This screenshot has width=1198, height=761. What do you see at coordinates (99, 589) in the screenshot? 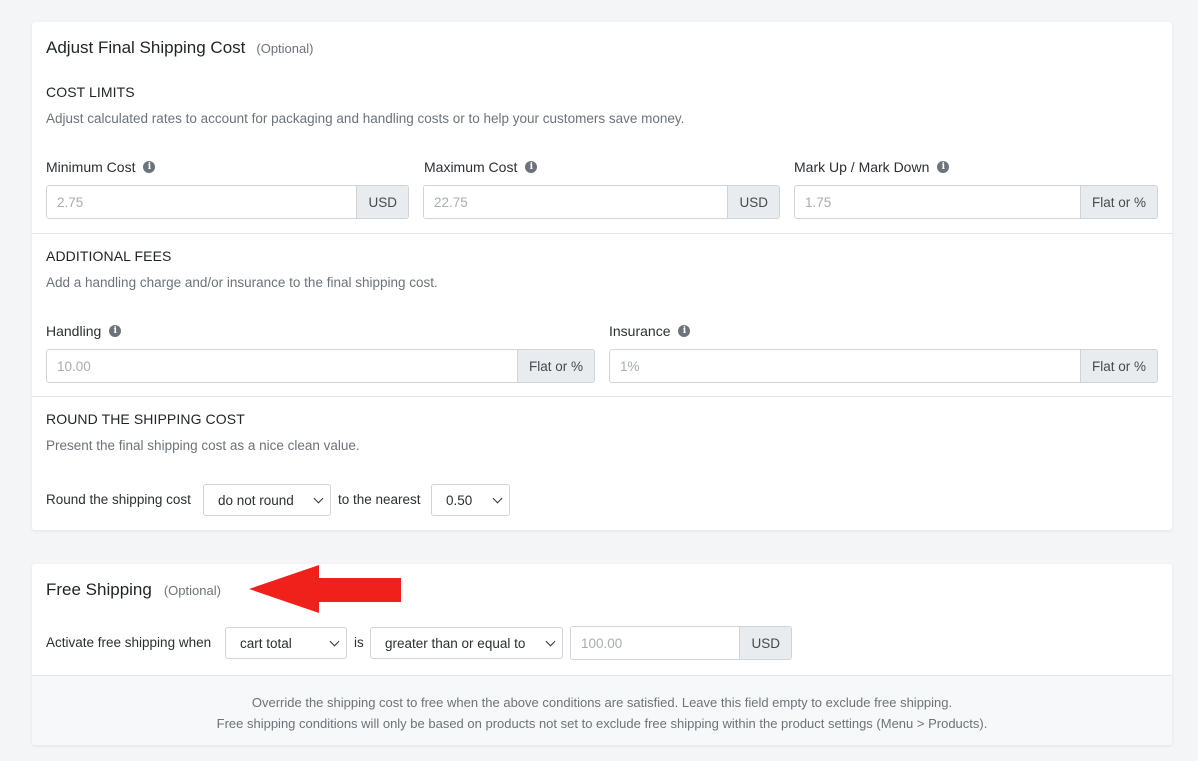
I see `free-shipping-title: Free Shipping` at bounding box center [99, 589].